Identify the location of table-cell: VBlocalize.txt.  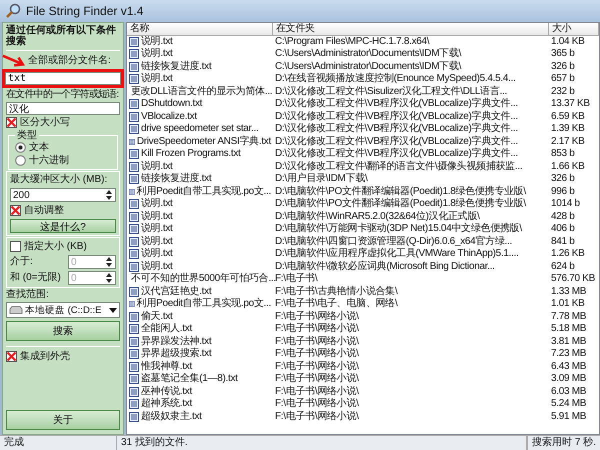
(169, 116).